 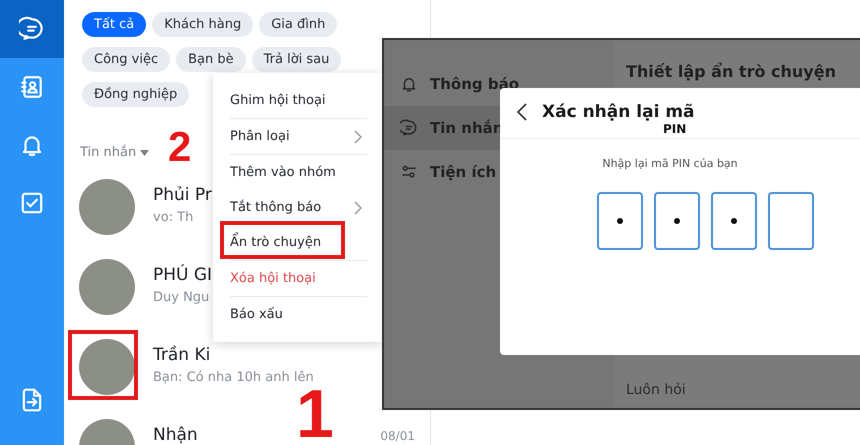 What do you see at coordinates (298, 136) in the screenshot?
I see `menu-item: Phân loại` at bounding box center [298, 136].